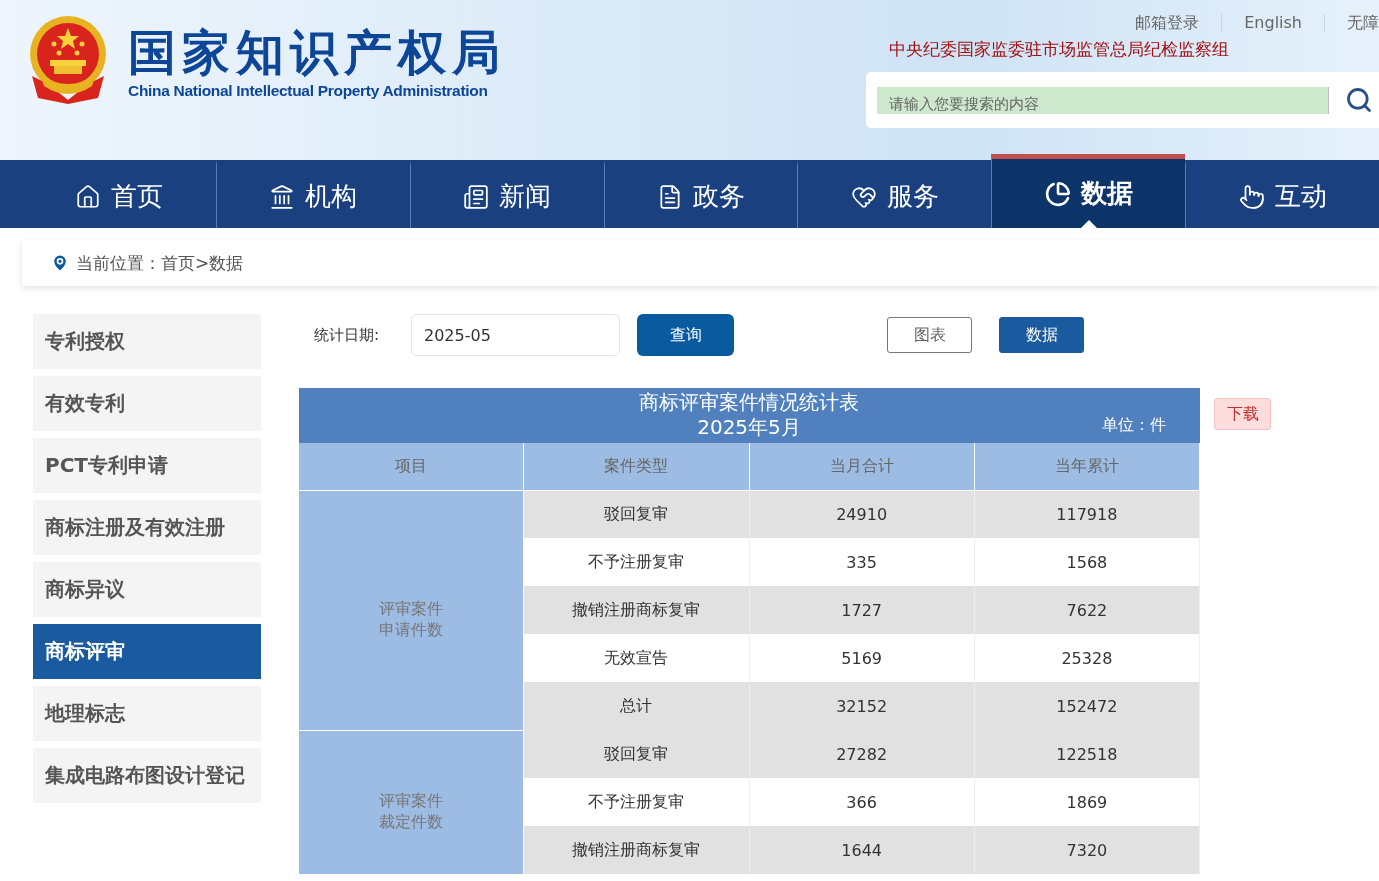 This screenshot has height=881, width=1379. What do you see at coordinates (515, 335) in the screenshot?
I see `date-field: 2025-05` at bounding box center [515, 335].